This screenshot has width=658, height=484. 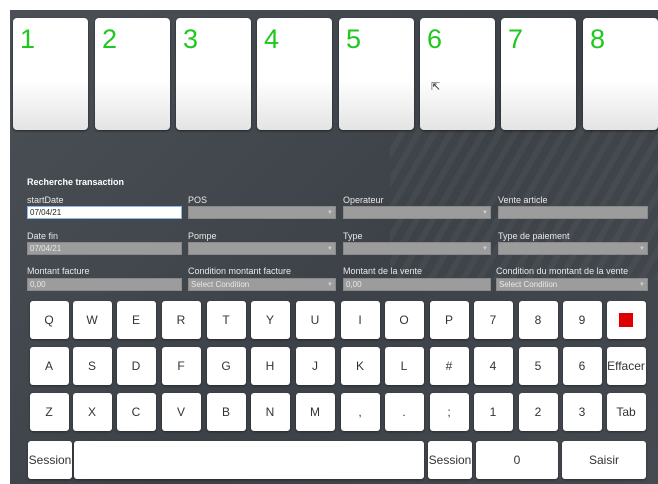 What do you see at coordinates (450, 460) in the screenshot?
I see `session-right-button: Session` at bounding box center [450, 460].